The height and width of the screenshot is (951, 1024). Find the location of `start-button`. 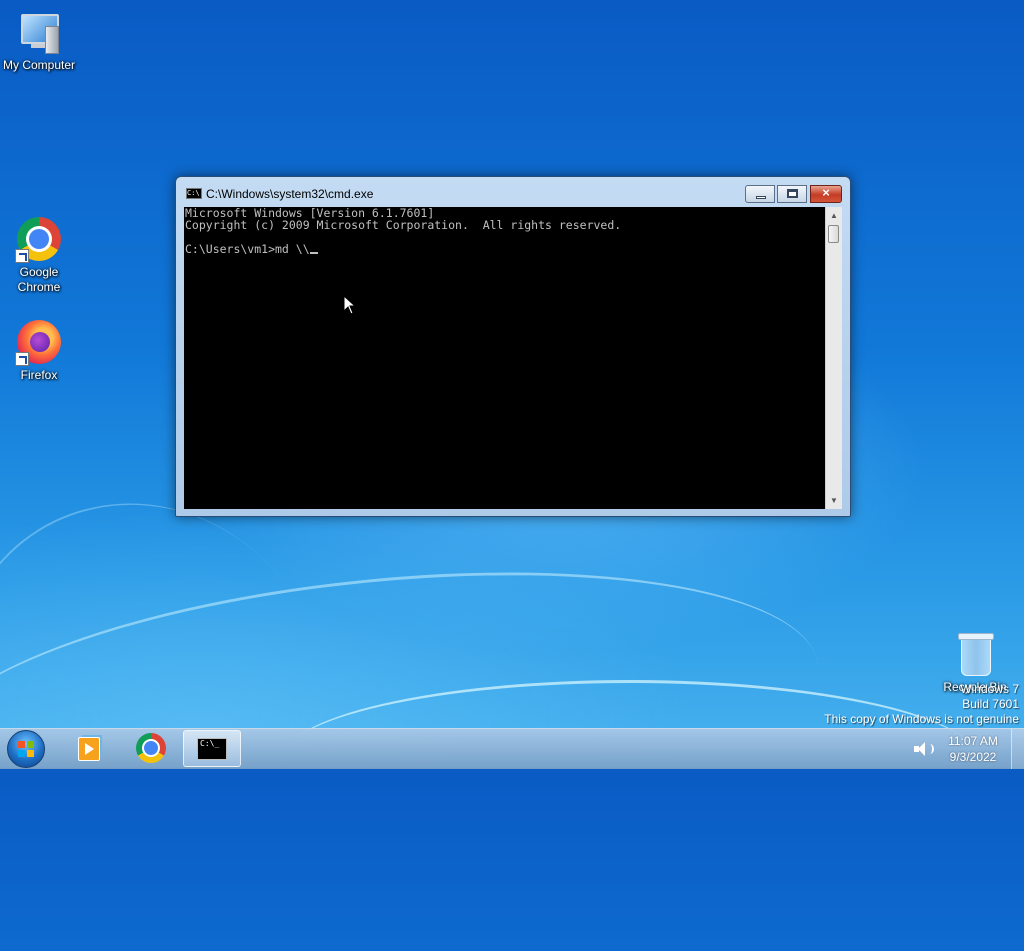

start-button is located at coordinates (26, 749).